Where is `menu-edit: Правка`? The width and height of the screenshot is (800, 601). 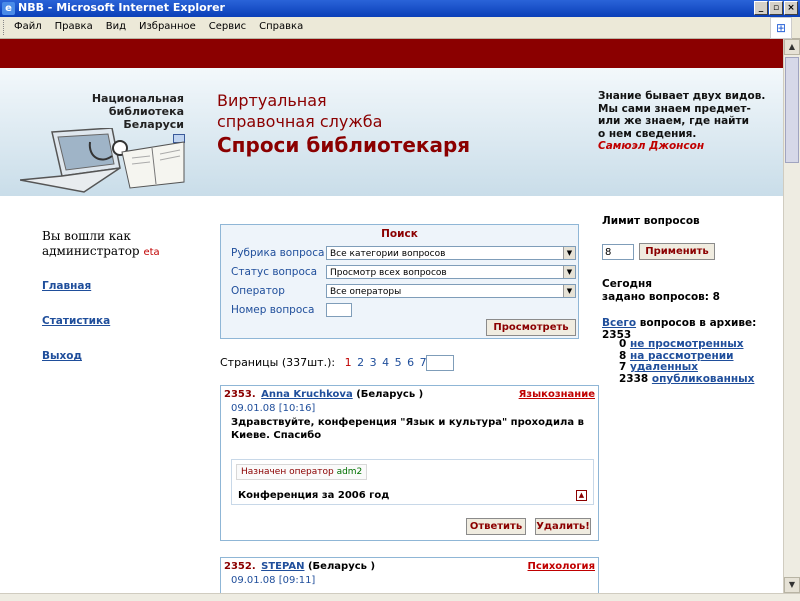
menu-edit: Правка is located at coordinates (74, 26).